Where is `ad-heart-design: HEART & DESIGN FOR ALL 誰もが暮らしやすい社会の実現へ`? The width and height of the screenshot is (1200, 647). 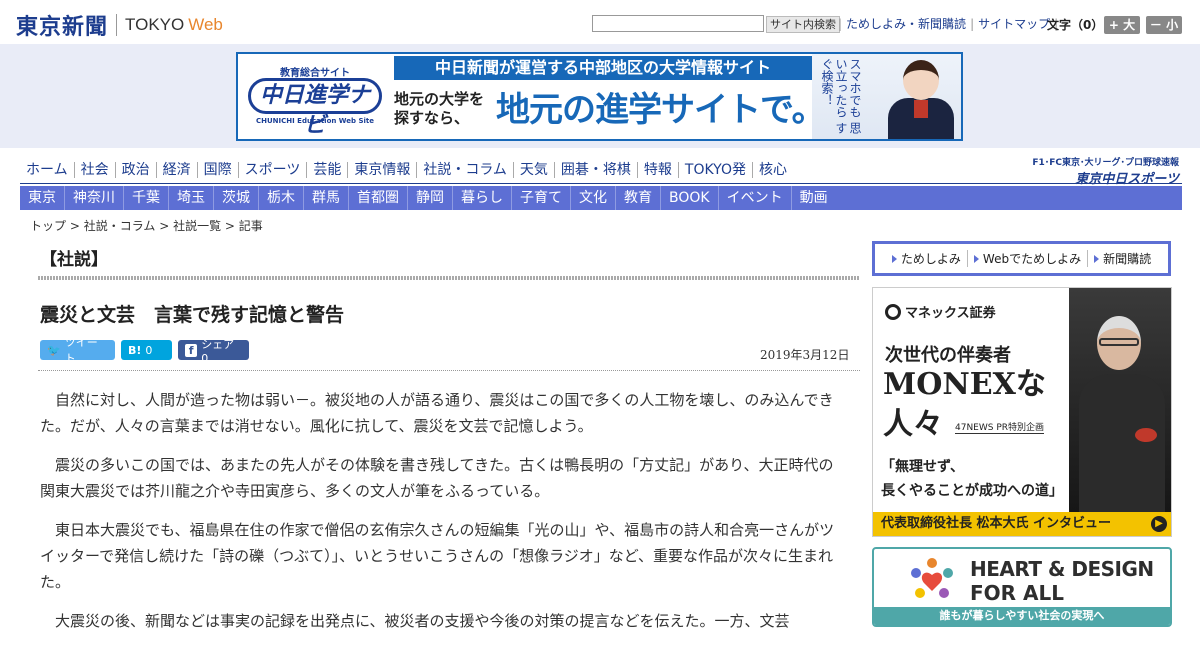
ad-heart-design: HEART & DESIGN FOR ALL 誰もが暮らしやすい社会の実現へ is located at coordinates (1022, 587).